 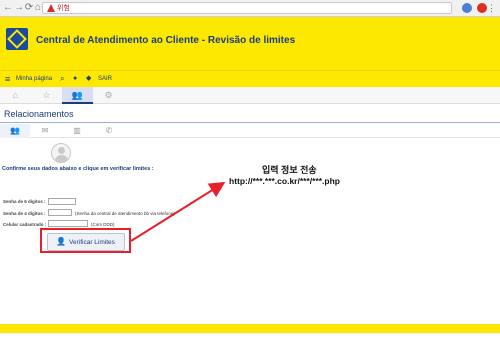 I want to click on annotation-url: http://***.***.co.kr/***/***.php, so click(x=284, y=181).